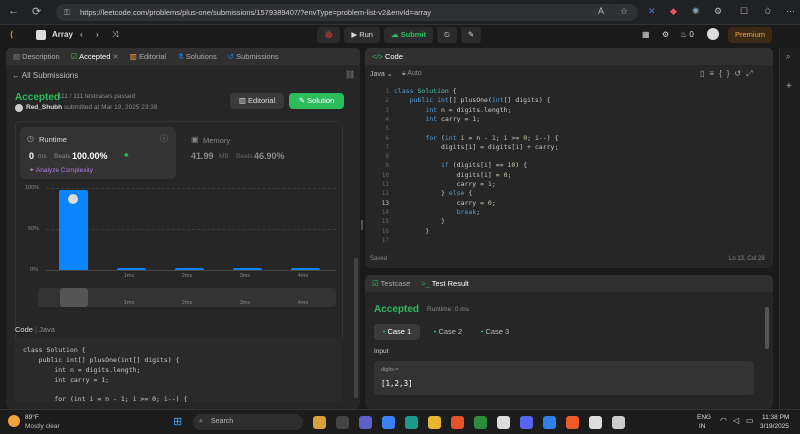 The width and height of the screenshot is (800, 434). I want to click on tab-description: ▤ Description, so click(36, 56).